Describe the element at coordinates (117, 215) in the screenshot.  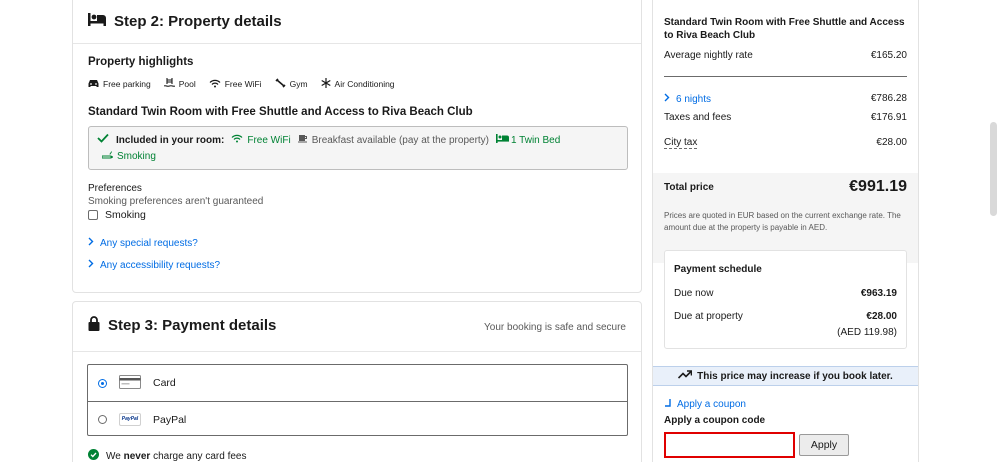
I see `smoking-preference-checkbox: Smoking` at that location.